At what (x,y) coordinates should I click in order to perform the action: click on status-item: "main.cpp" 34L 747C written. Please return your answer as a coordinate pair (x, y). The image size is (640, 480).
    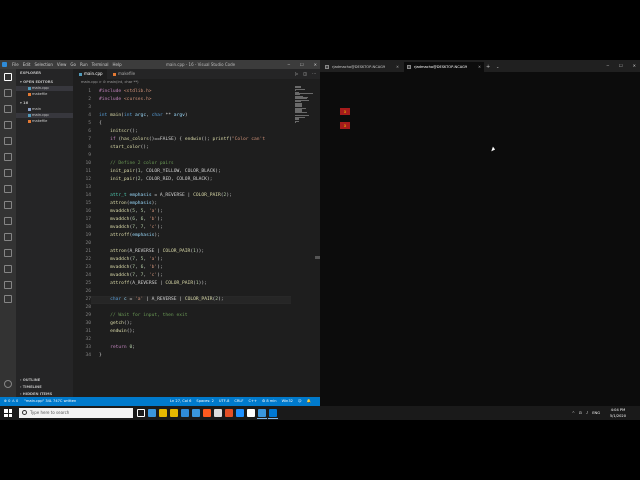
    Looking at the image, I should click on (50, 401).